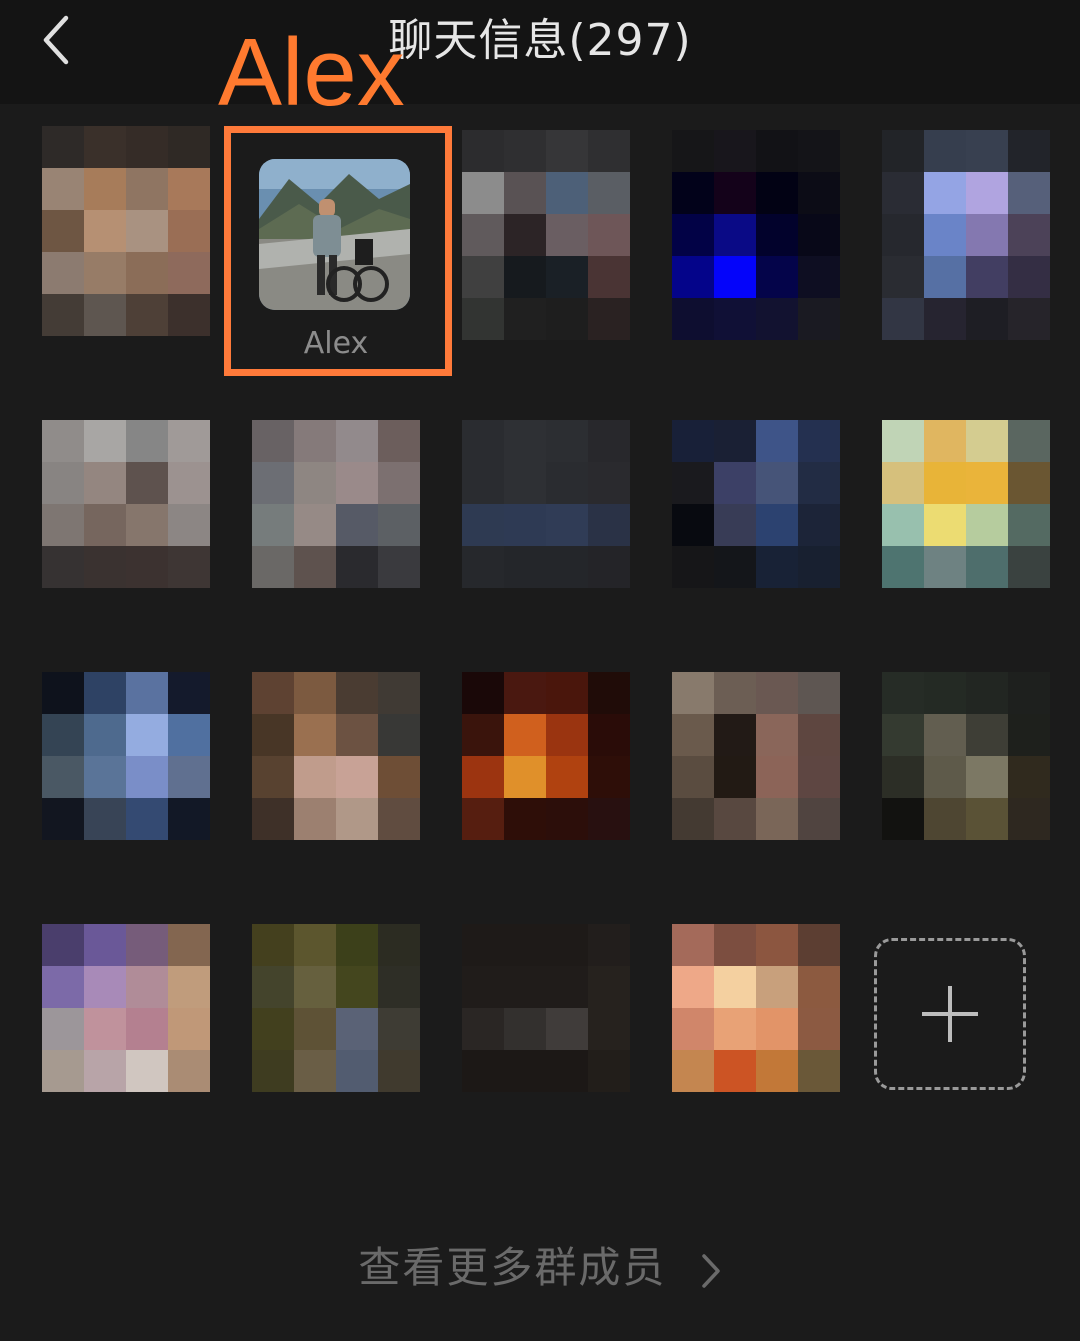 The width and height of the screenshot is (1080, 1341). What do you see at coordinates (710, 1270) in the screenshot?
I see `chevron-right-icon` at bounding box center [710, 1270].